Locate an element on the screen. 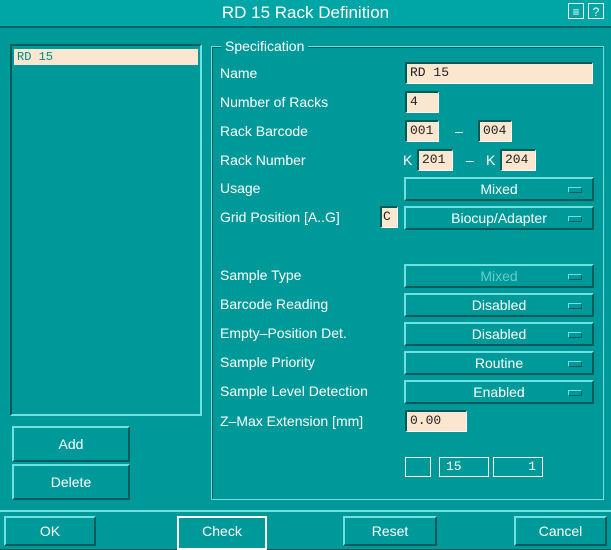 The width and height of the screenshot is (611, 550). sample-type-label: Sample Type is located at coordinates (261, 275).